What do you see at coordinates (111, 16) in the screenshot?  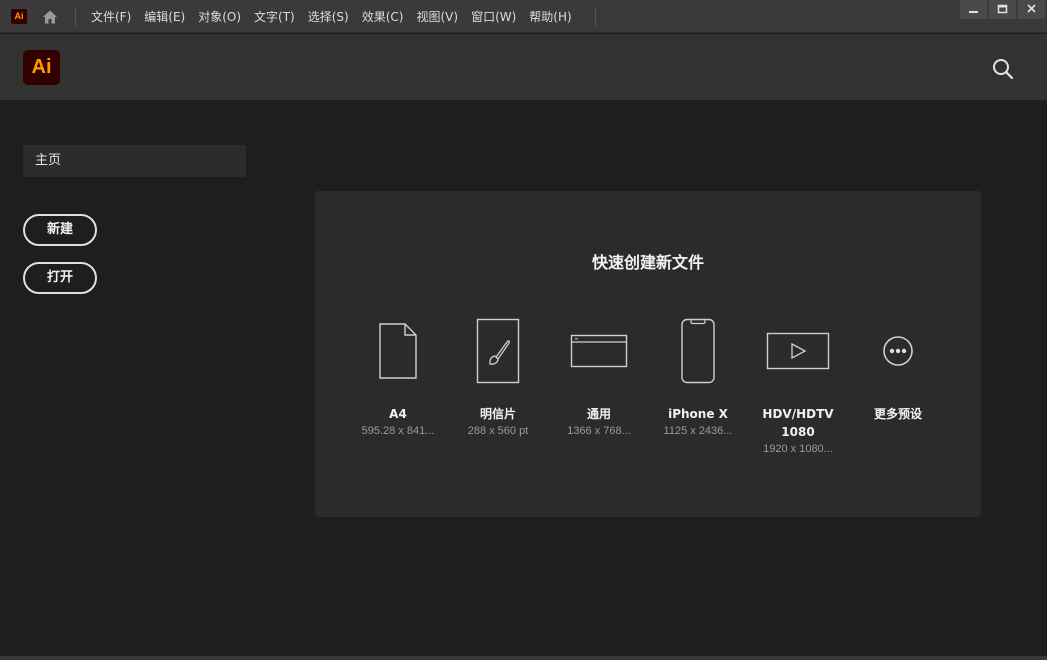 I see `menu-file: 文件(F)` at bounding box center [111, 16].